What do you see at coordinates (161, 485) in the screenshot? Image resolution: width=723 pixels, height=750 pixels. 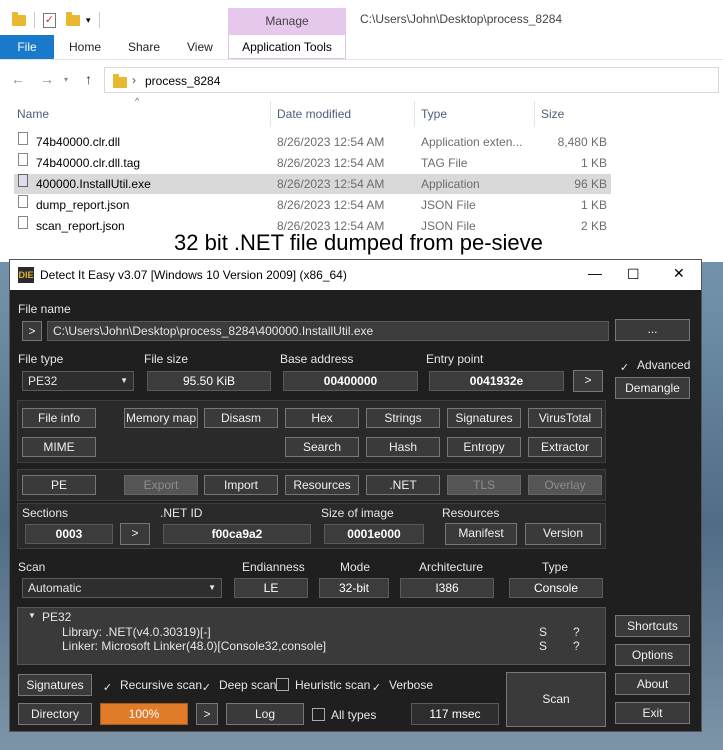 I see `export-button: Export` at bounding box center [161, 485].